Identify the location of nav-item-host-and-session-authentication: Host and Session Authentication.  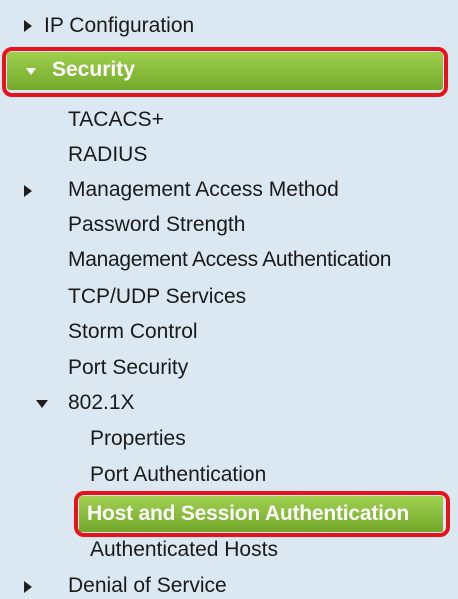
(261, 514).